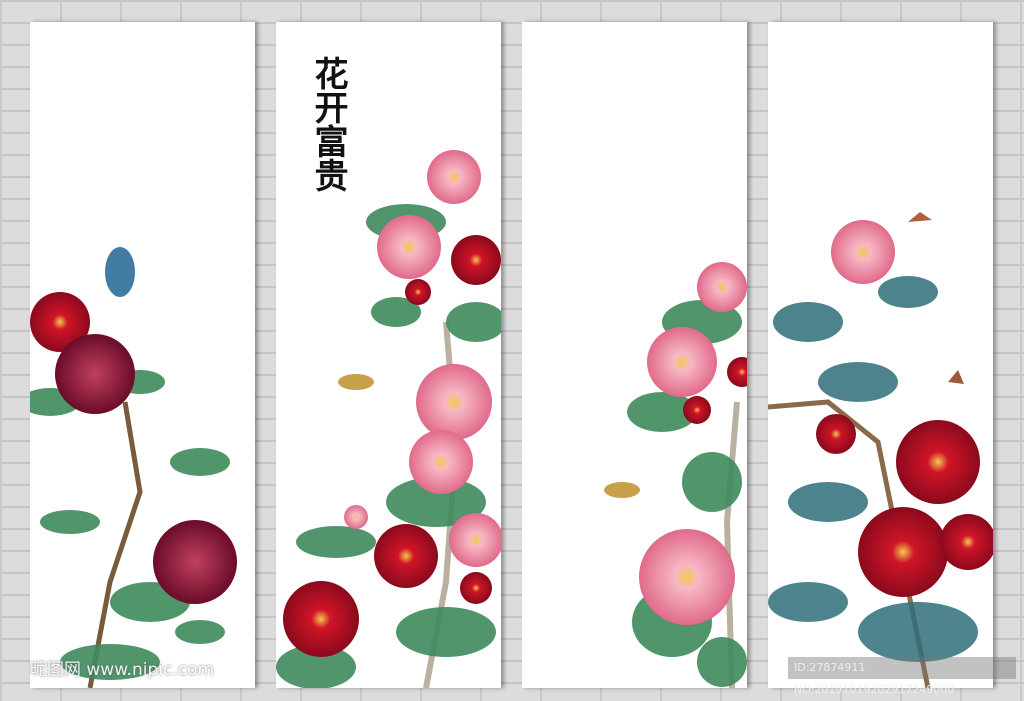 The height and width of the screenshot is (701, 1024). I want to click on watermark-id: ID:27874911 NO:20191019202917249000, so click(902, 676).